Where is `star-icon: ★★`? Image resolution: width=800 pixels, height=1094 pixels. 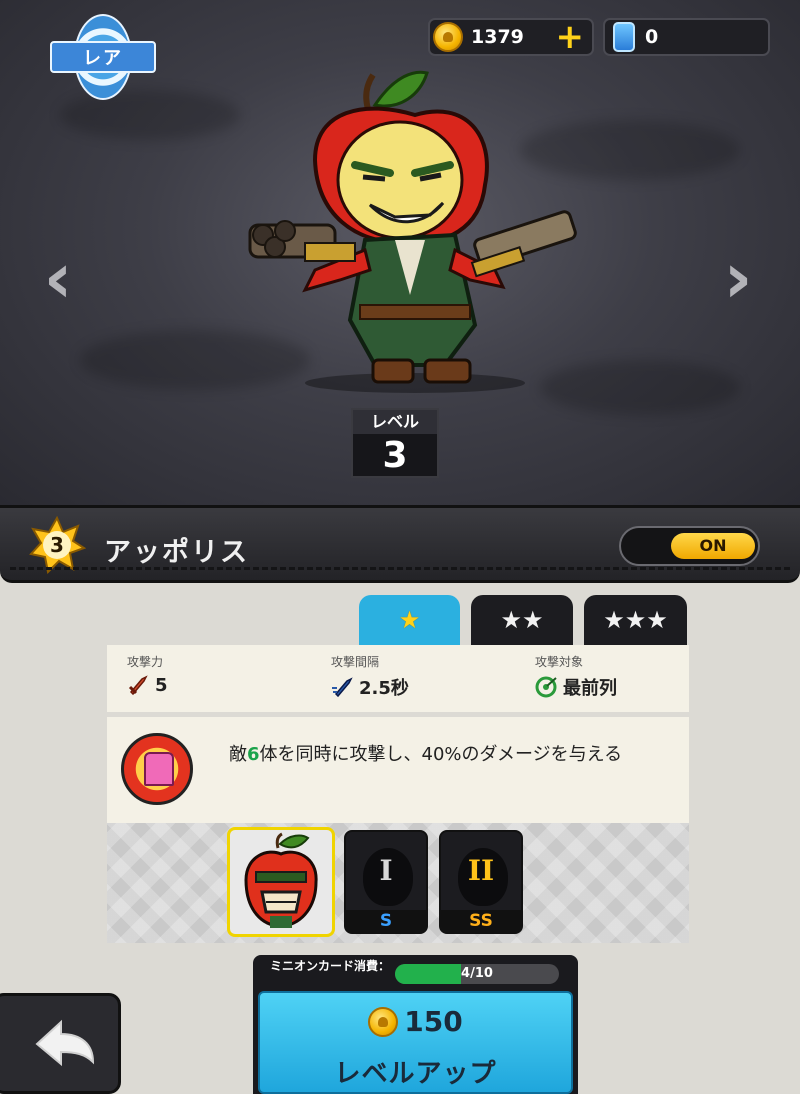 star-icon: ★★ is located at coordinates (522, 620).